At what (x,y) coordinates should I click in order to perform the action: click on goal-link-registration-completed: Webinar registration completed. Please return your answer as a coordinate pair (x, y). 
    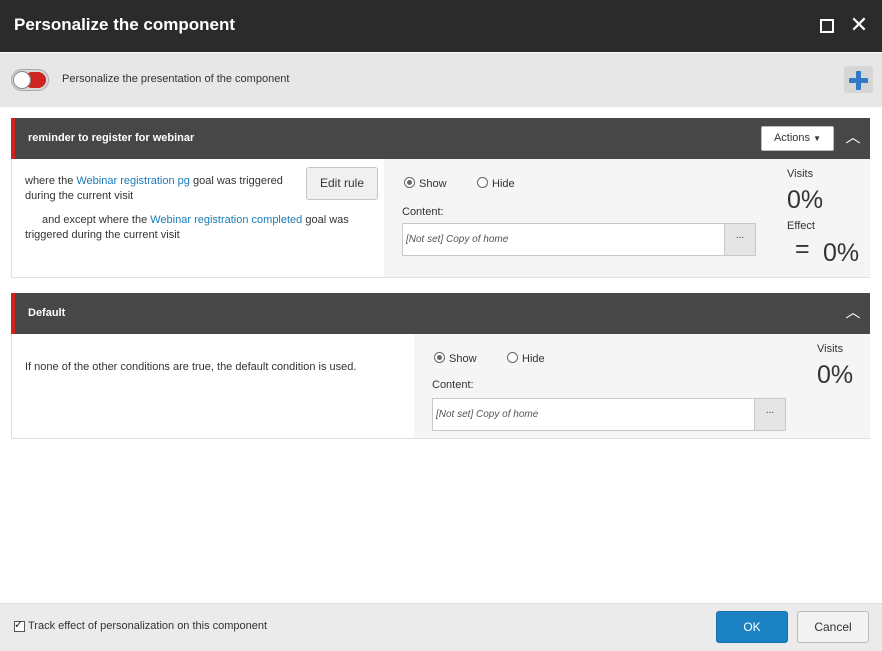
    Looking at the image, I should click on (226, 220).